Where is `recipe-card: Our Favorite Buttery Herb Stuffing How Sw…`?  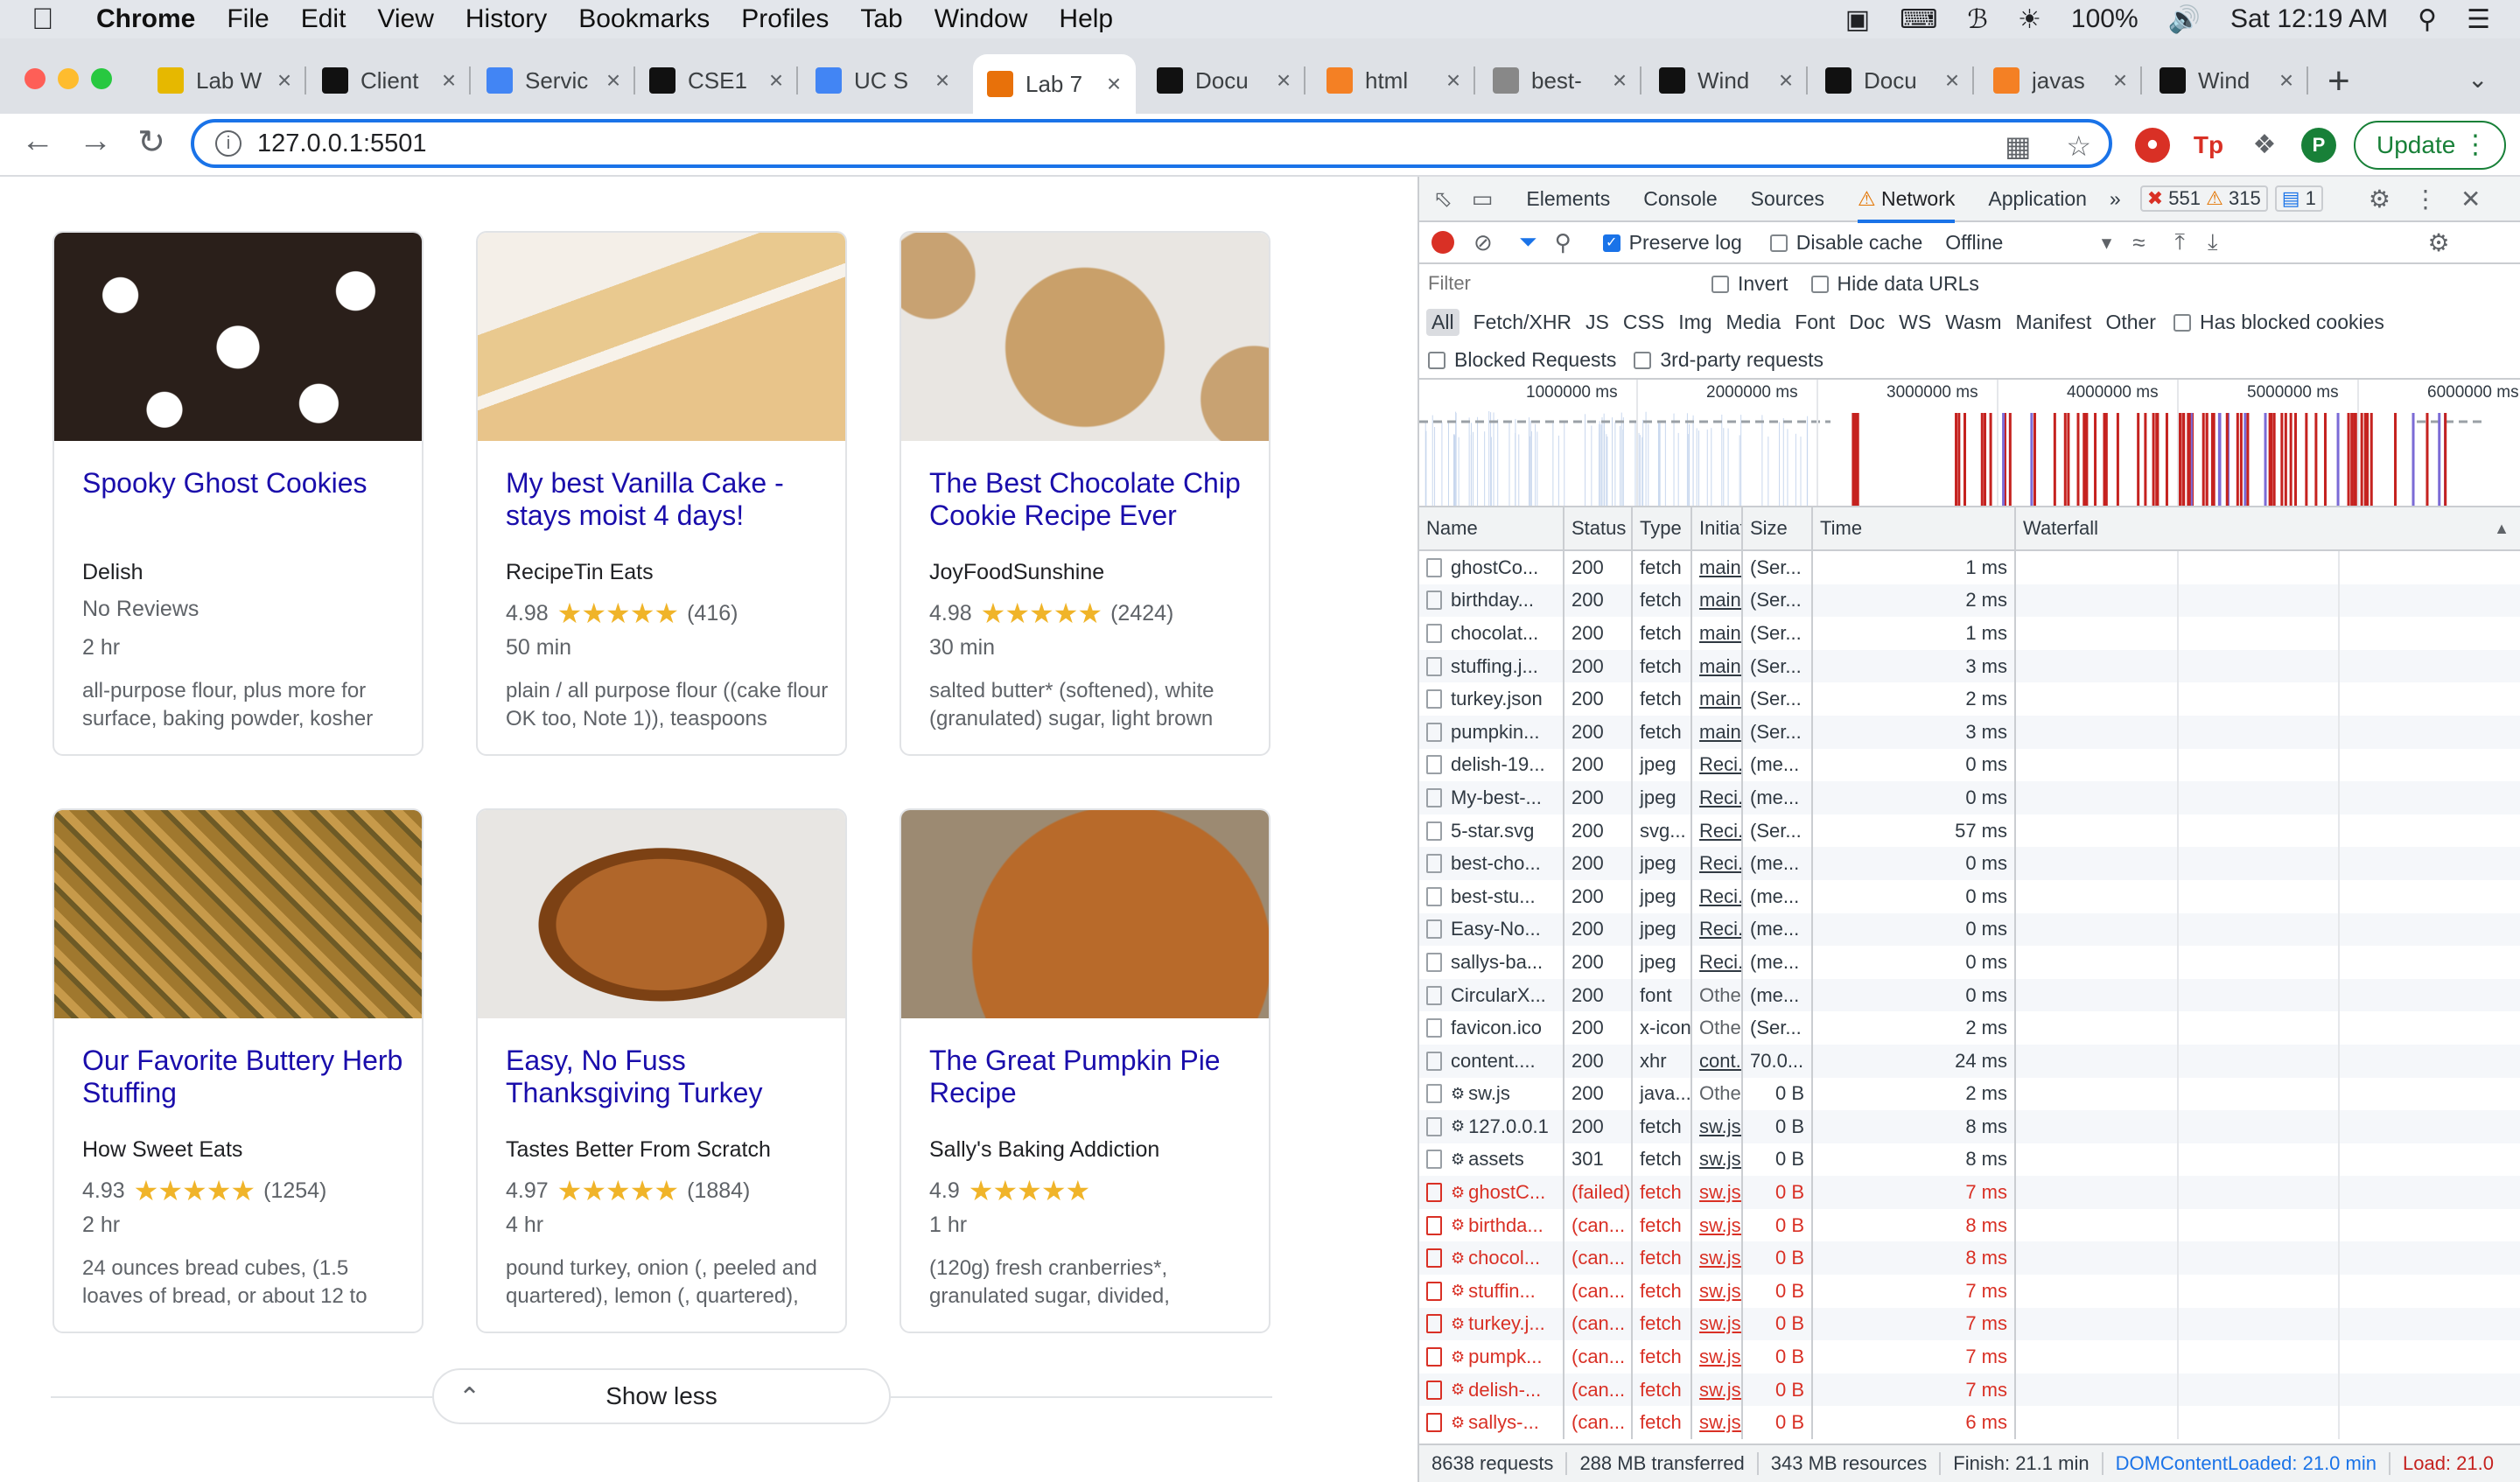
recipe-card: Our Favorite Buttery Herb Stuffing How Sw… is located at coordinates (238, 1070).